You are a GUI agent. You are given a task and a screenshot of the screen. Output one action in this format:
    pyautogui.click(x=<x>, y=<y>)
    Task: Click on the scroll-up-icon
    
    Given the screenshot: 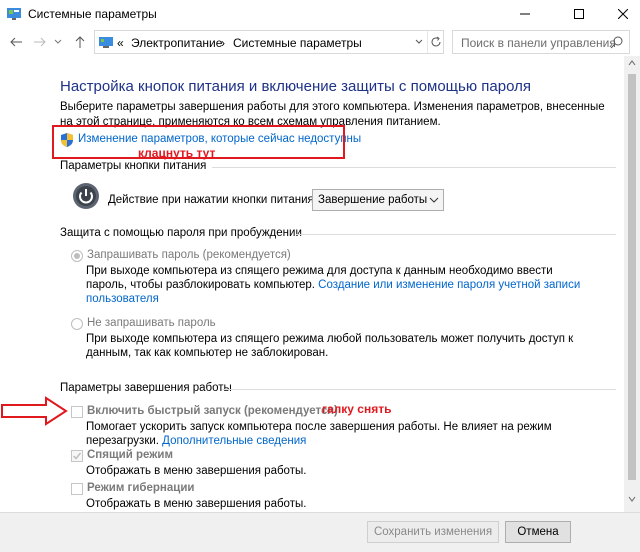 What is the action you would take?
    pyautogui.click(x=632, y=63)
    